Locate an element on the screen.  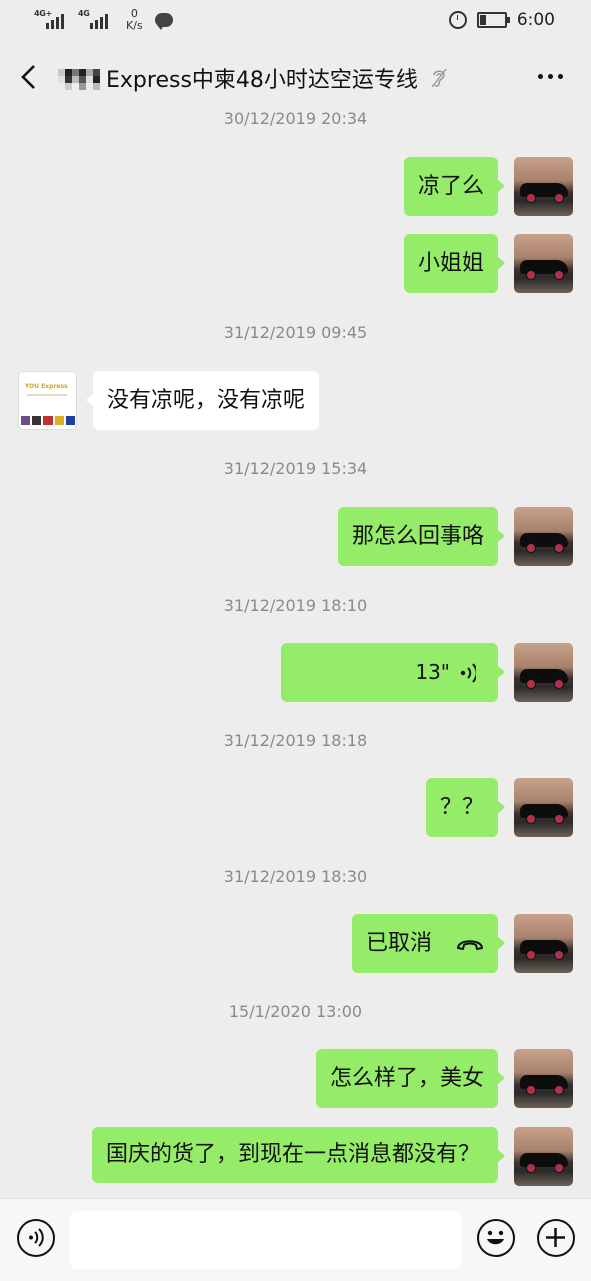
message-input is located at coordinates (266, 1240).